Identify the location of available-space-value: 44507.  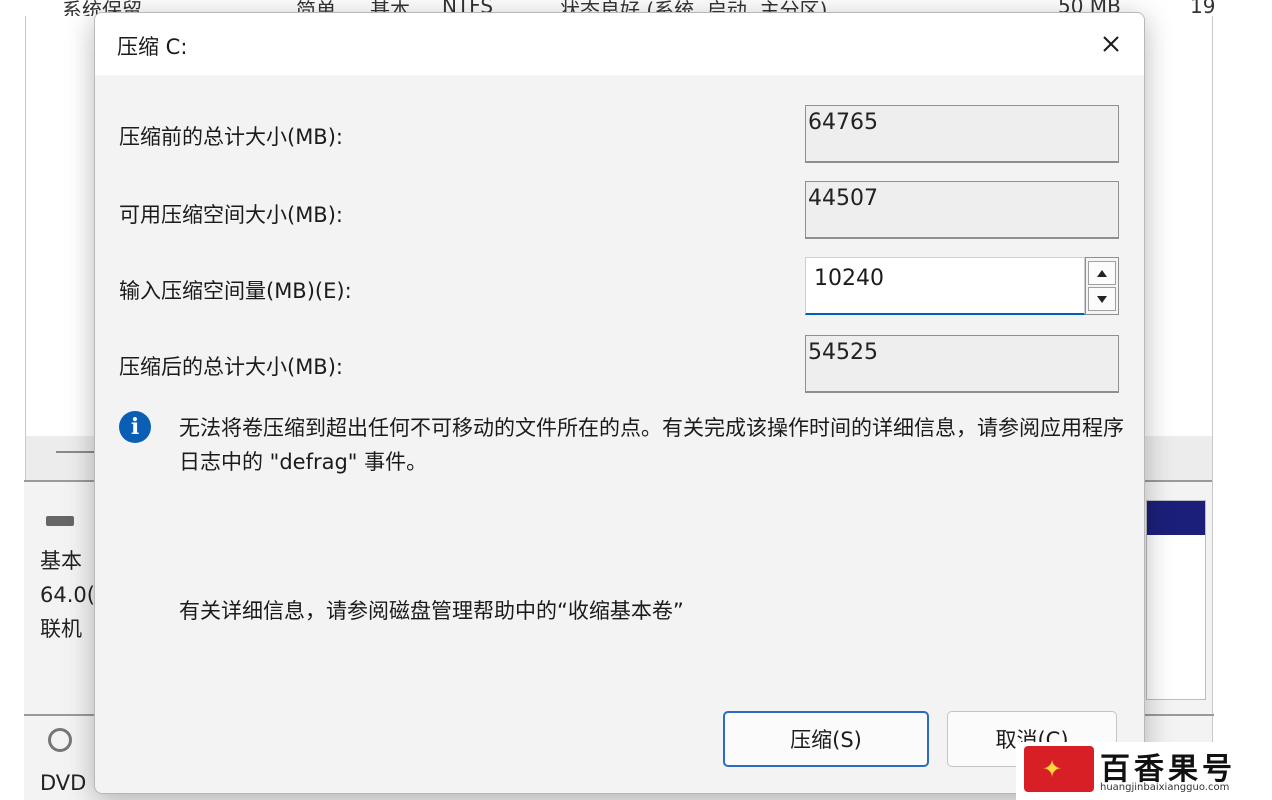
(962, 210).